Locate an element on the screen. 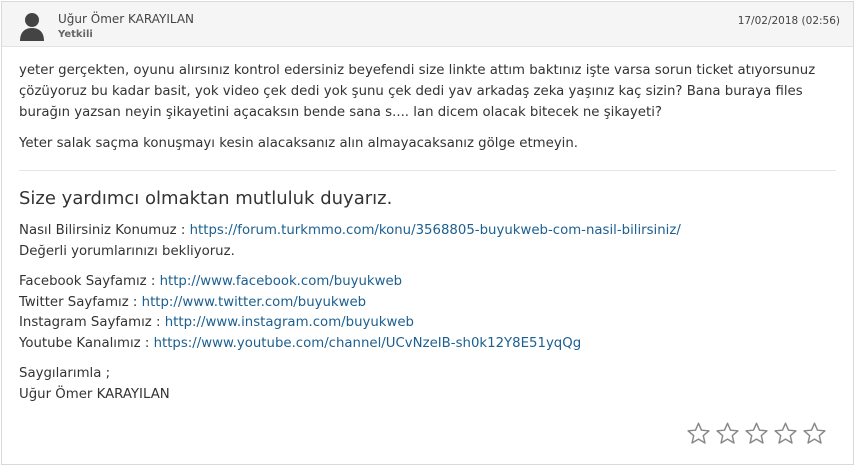 The image size is (859, 469). youtube-label: Youtube Kanalımız : is located at coordinates (86, 343).